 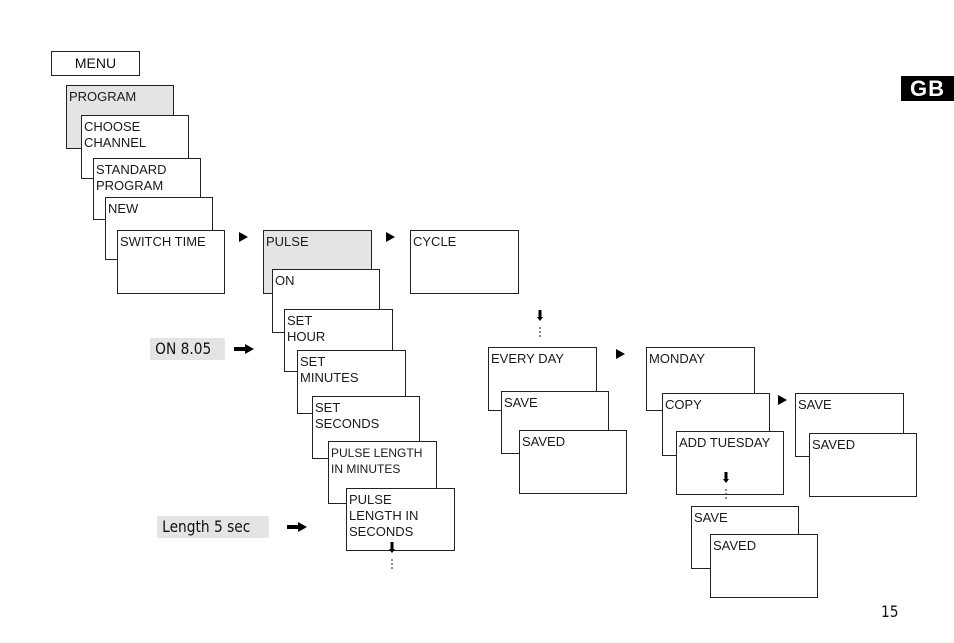 What do you see at coordinates (573, 462) in the screenshot?
I see `every-day-saved-box: SAVED` at bounding box center [573, 462].